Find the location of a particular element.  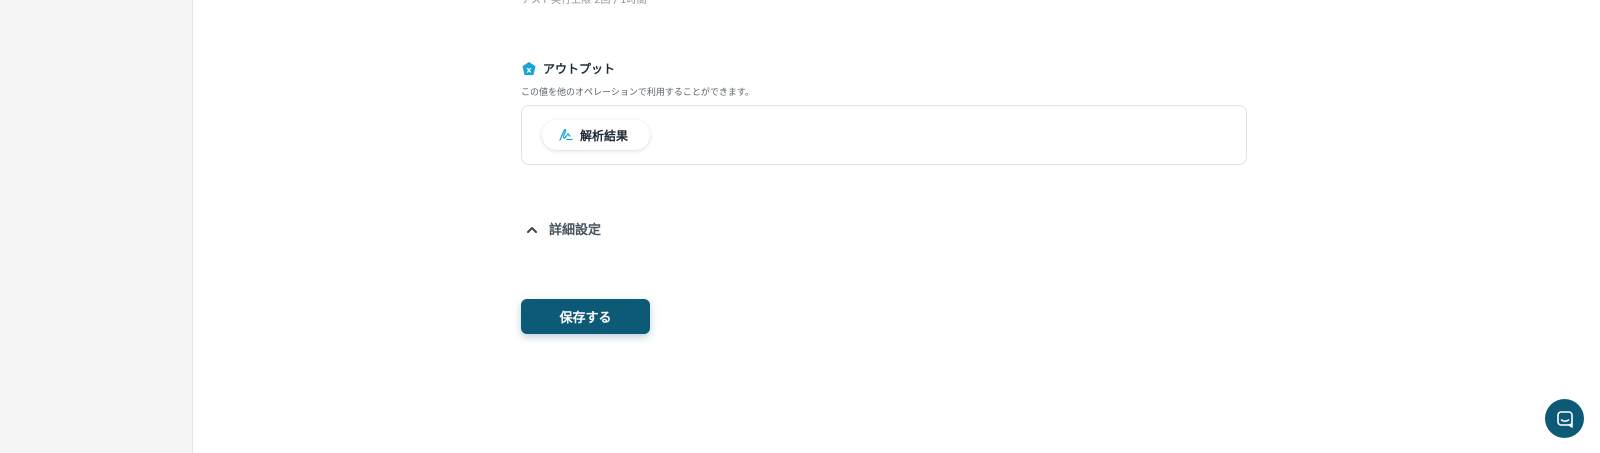

advanced-settings-label: 詳細設定 is located at coordinates (575, 230).